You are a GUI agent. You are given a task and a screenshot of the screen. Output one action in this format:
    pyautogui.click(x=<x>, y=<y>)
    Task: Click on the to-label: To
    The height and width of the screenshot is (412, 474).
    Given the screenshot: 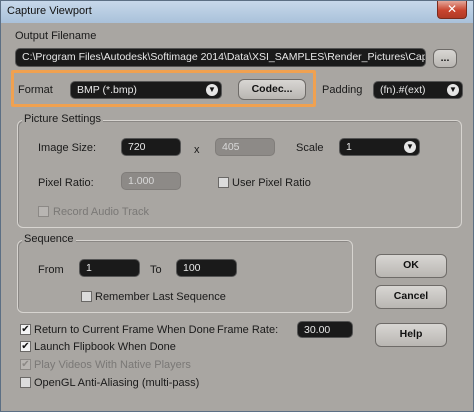 What is the action you would take?
    pyautogui.click(x=156, y=270)
    